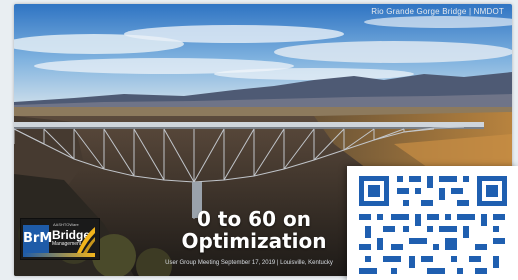  Describe the element at coordinates (254, 219) in the screenshot. I see `title-line-1: 0 to 60 on` at that location.